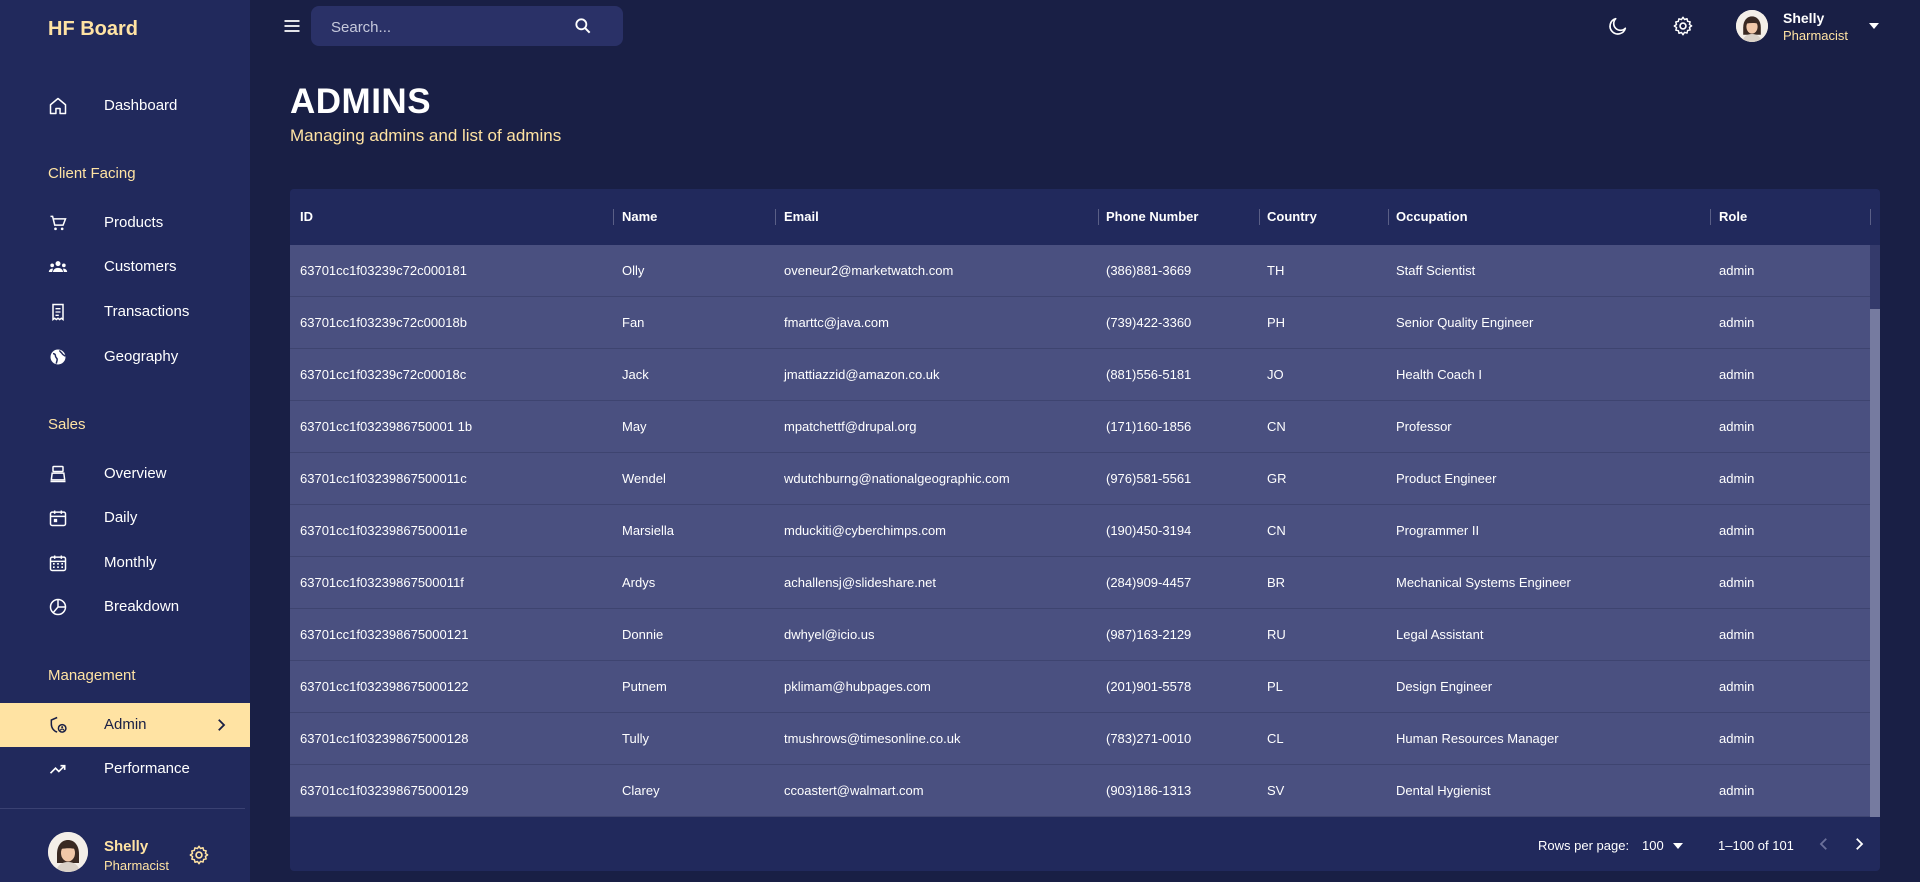 This screenshot has height=882, width=1920. Describe the element at coordinates (68, 852) in the screenshot. I see `avatar` at that location.